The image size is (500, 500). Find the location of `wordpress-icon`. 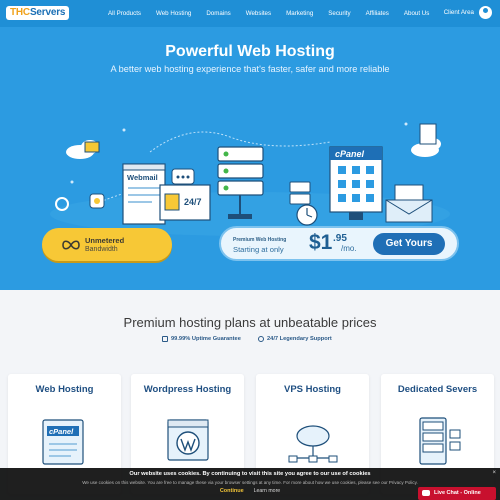

wordpress-icon is located at coordinates (188, 440).